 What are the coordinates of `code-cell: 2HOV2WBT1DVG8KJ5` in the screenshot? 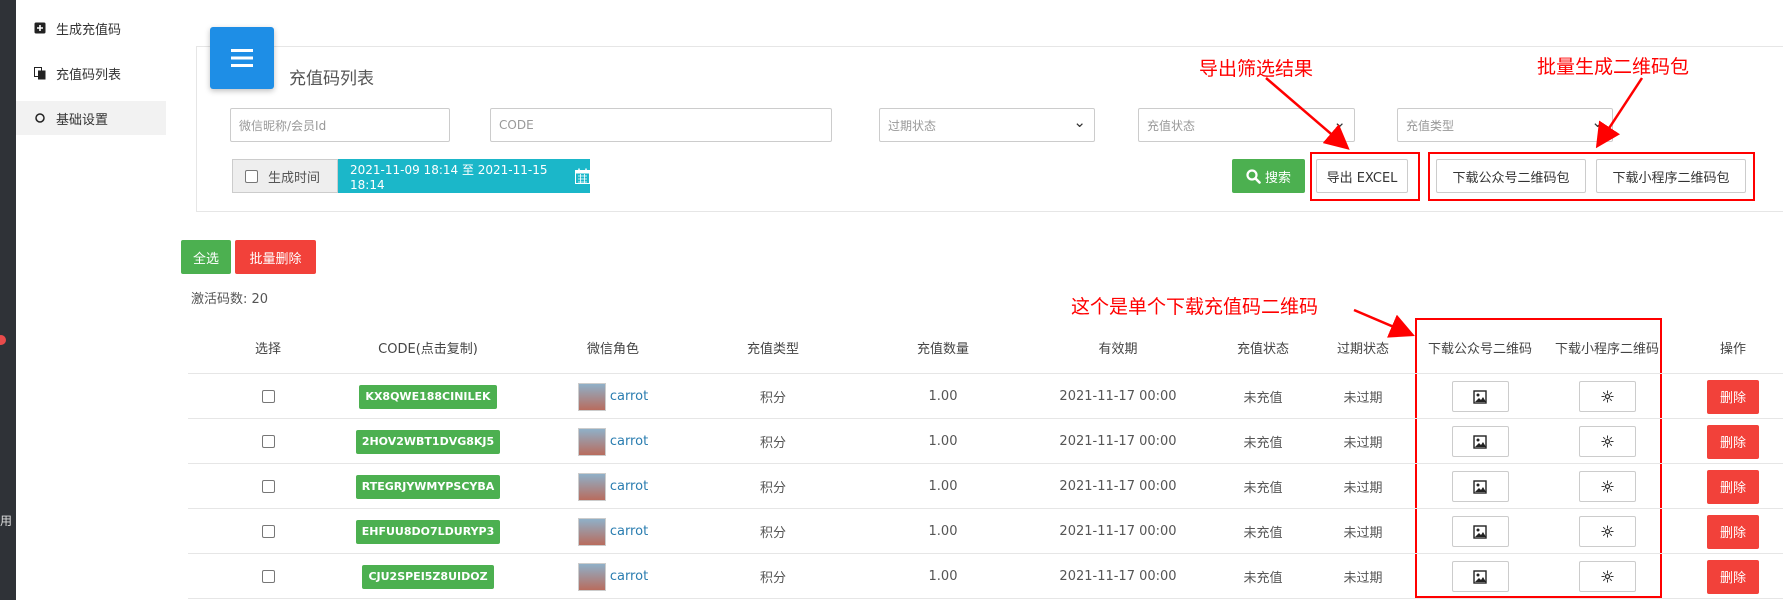 It's located at (428, 441).